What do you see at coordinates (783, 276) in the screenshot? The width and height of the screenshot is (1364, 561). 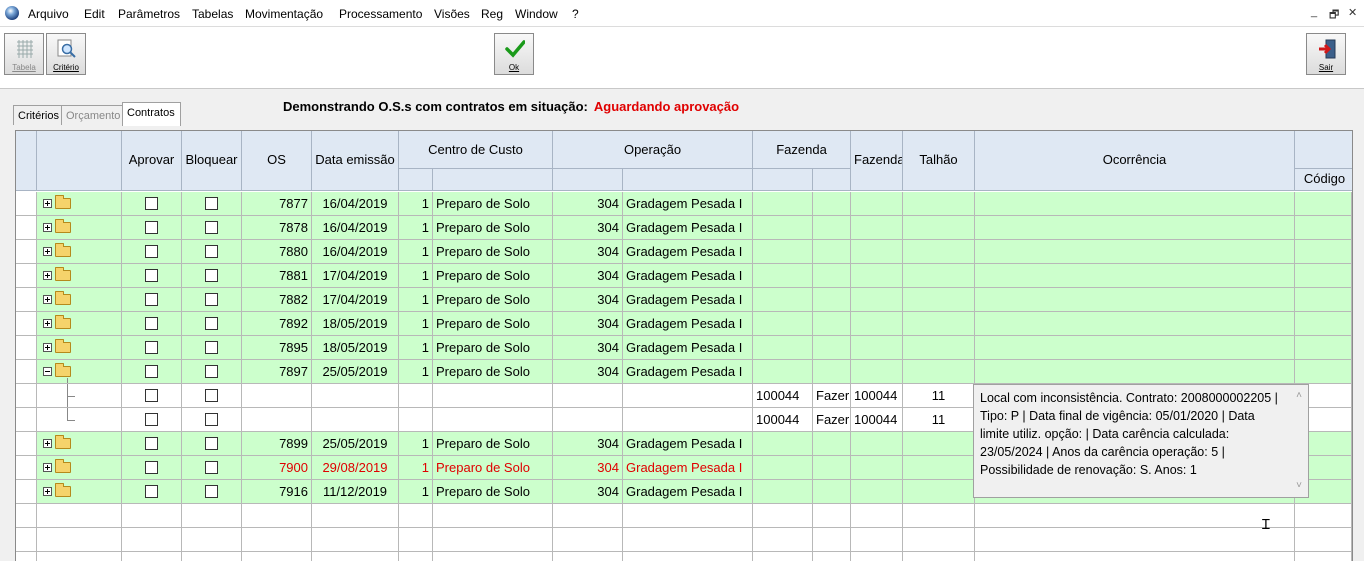 I see `cell-fz1` at bounding box center [783, 276].